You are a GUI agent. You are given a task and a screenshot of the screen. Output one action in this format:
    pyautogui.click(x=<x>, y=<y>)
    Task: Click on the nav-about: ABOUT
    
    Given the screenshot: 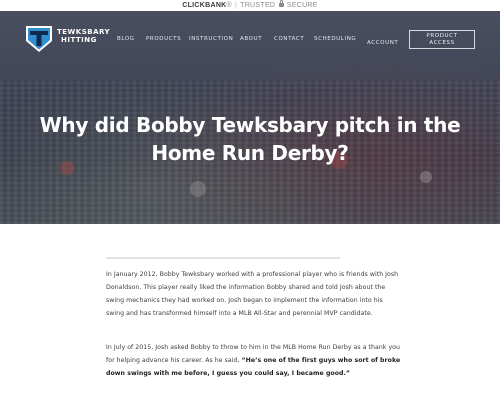 What is the action you would take?
    pyautogui.click(x=251, y=39)
    